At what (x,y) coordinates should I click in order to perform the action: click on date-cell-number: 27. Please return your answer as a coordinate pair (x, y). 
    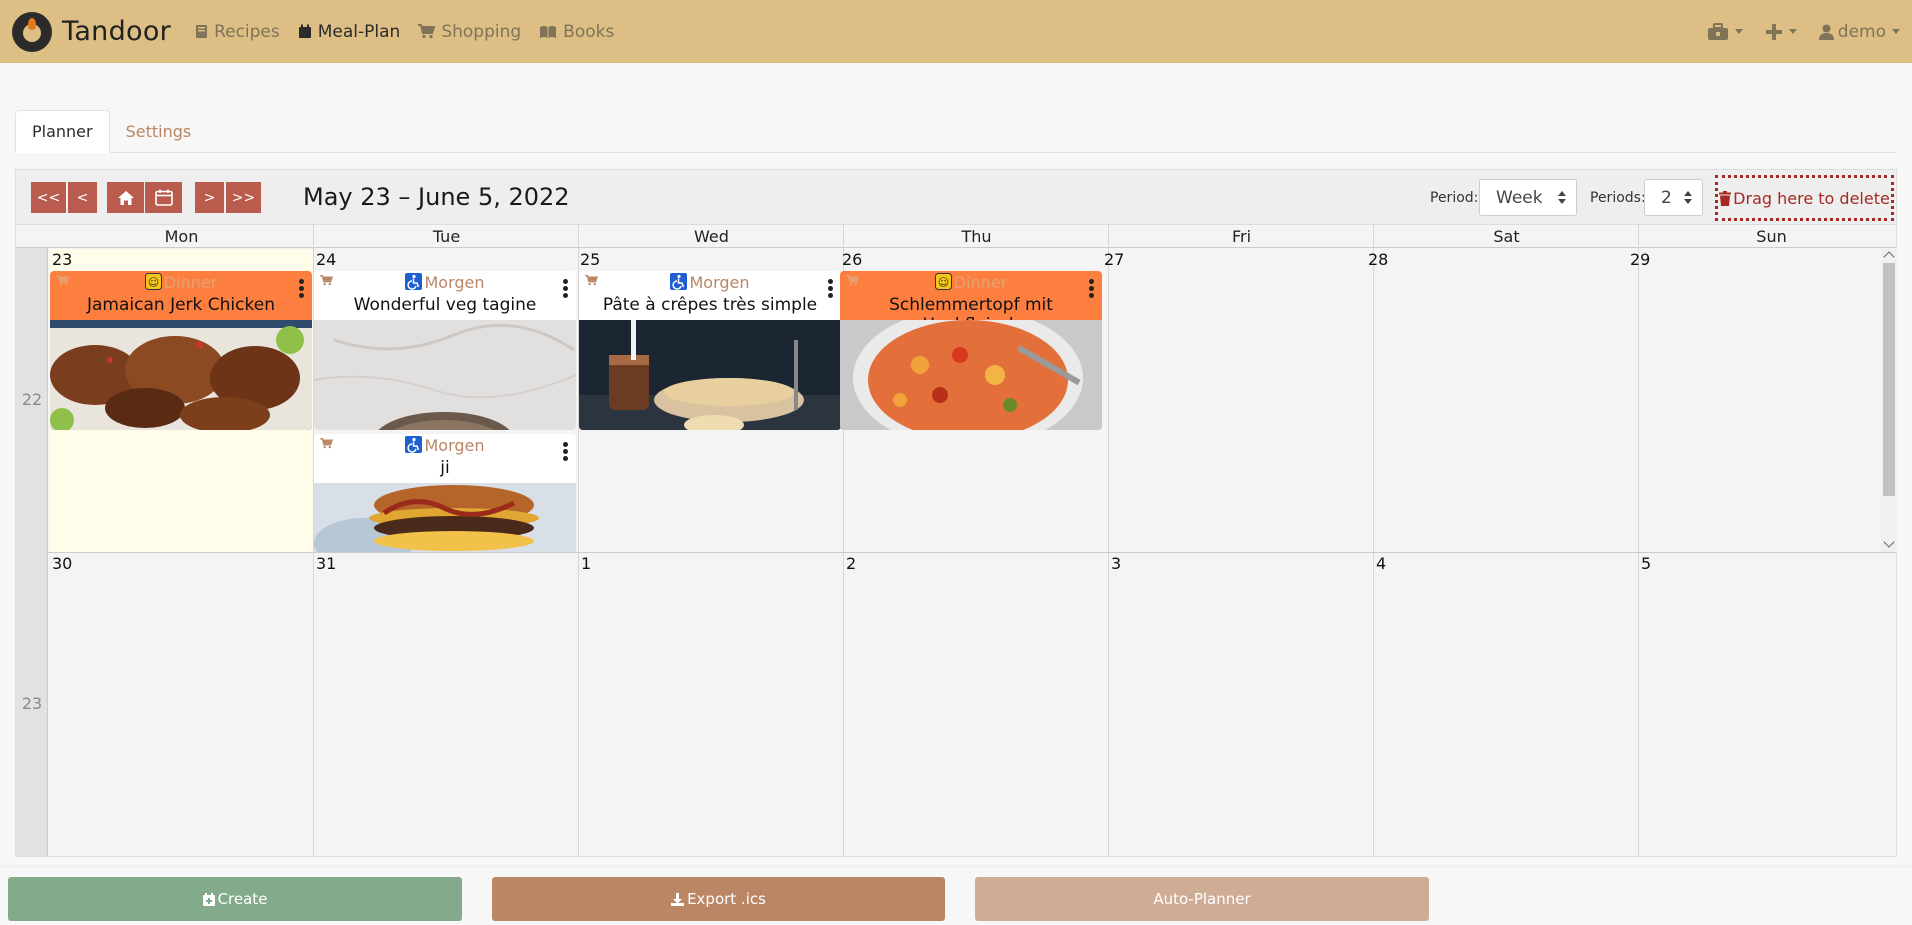
    Looking at the image, I should click on (1114, 259).